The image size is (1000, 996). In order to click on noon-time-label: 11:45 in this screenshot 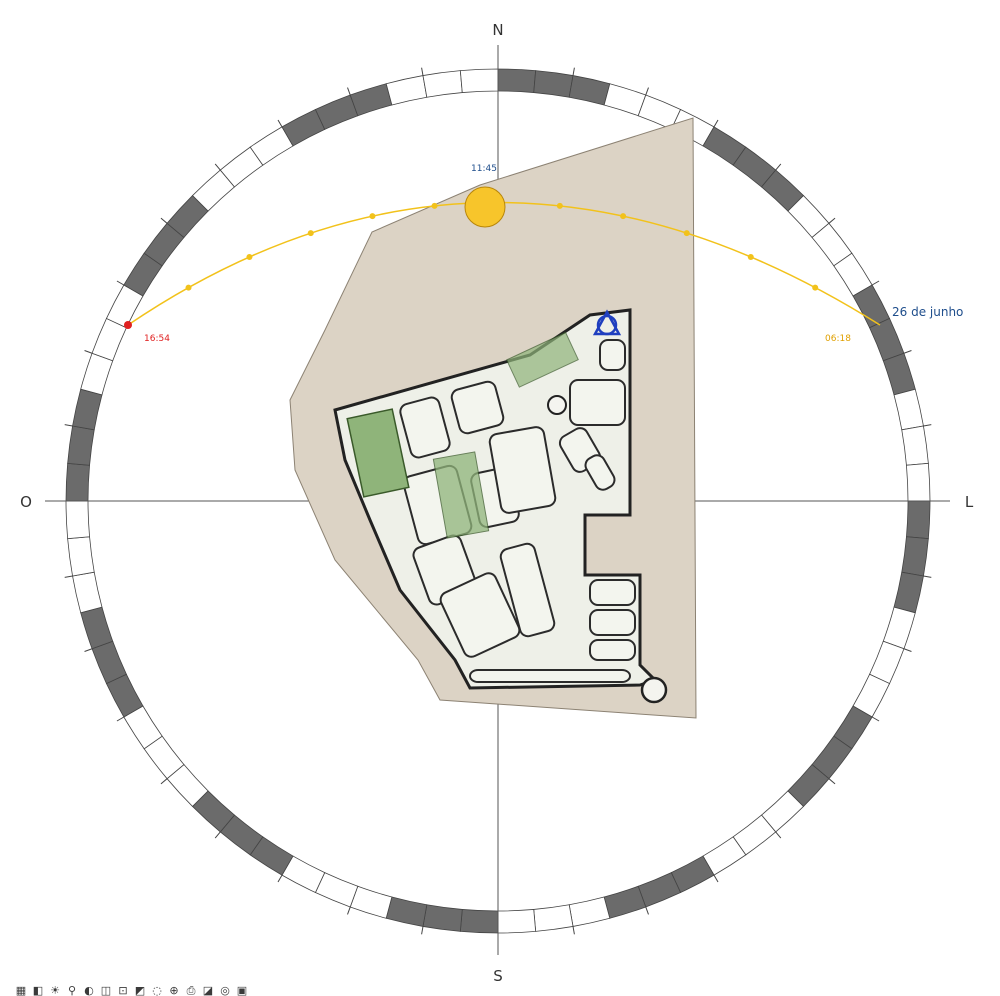, I will do `click(484, 169)`.